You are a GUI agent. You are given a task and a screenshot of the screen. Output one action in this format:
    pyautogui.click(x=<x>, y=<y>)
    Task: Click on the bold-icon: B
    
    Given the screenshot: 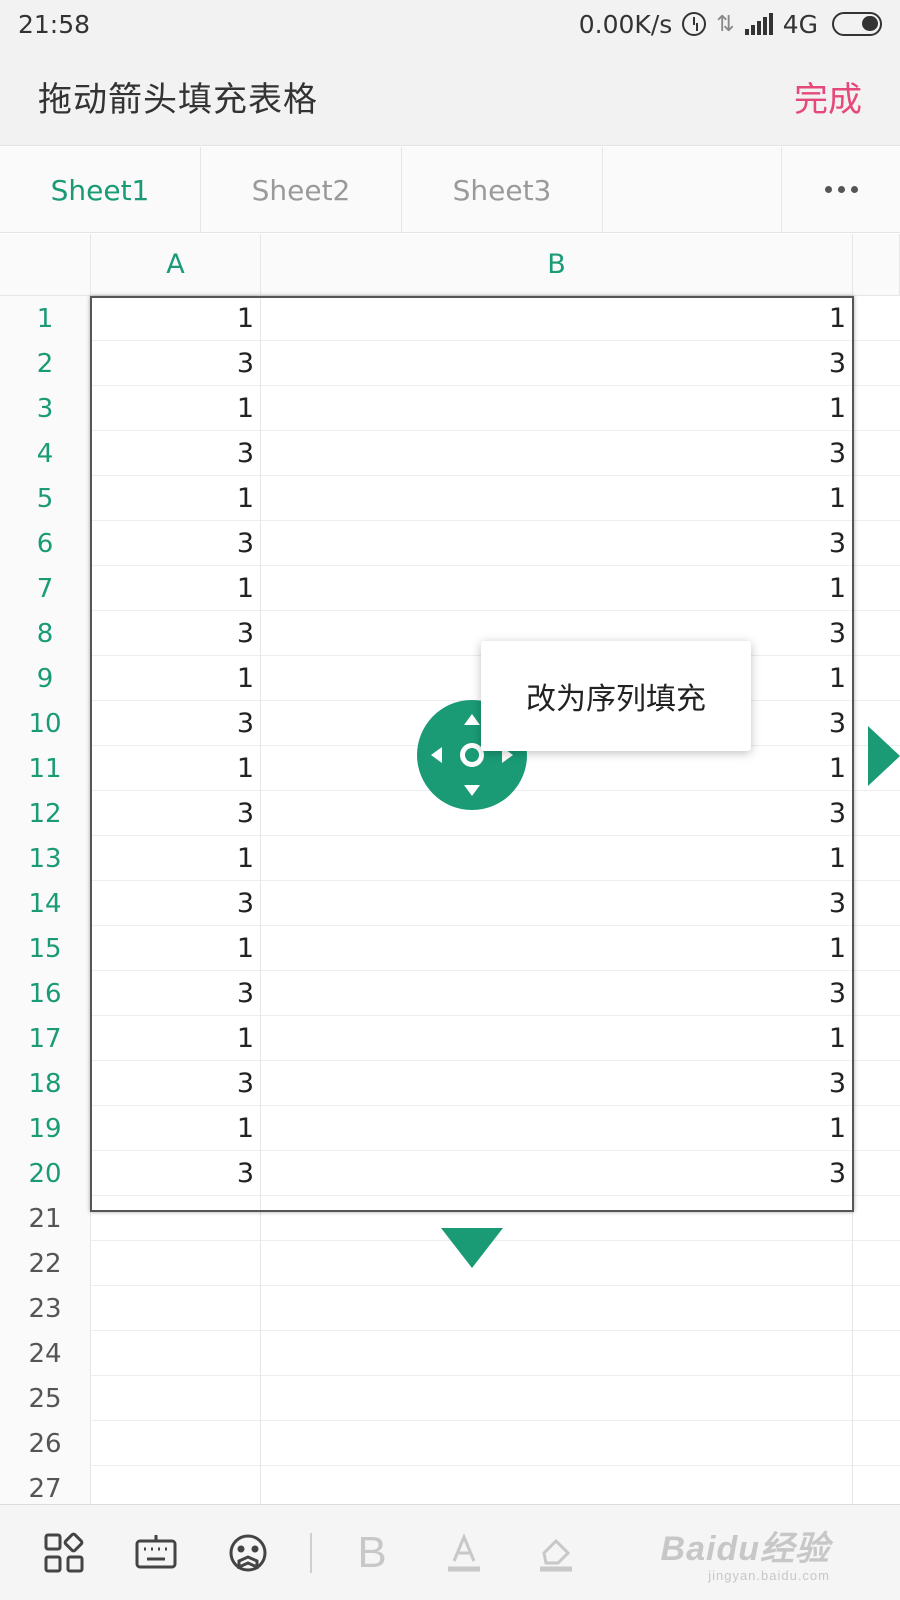 What is the action you would take?
    pyautogui.click(x=372, y=1553)
    